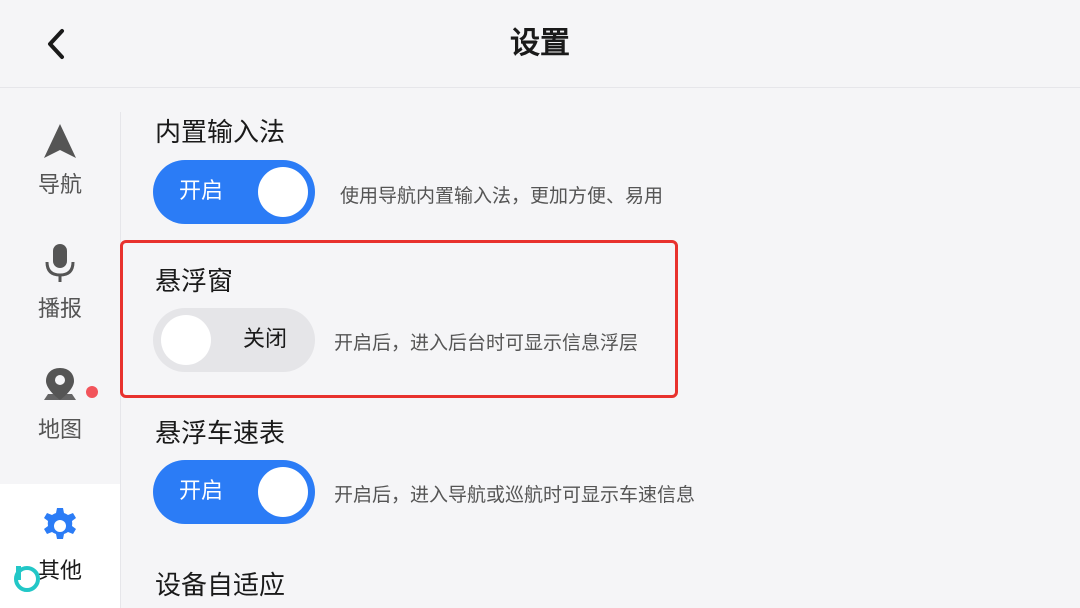  What do you see at coordinates (59, 571) in the screenshot?
I see `sidebar-item-label: 其他` at bounding box center [59, 571].